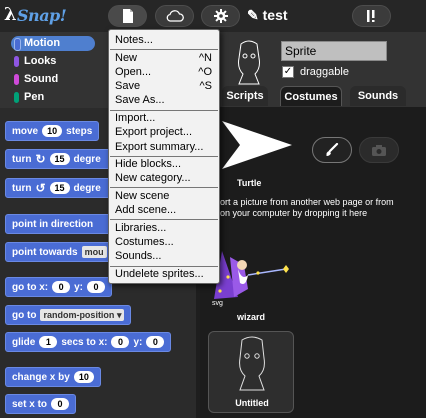 The image size is (426, 418). Describe the element at coordinates (249, 183) in the screenshot. I see `turtle-costume-label: Turtle` at that location.